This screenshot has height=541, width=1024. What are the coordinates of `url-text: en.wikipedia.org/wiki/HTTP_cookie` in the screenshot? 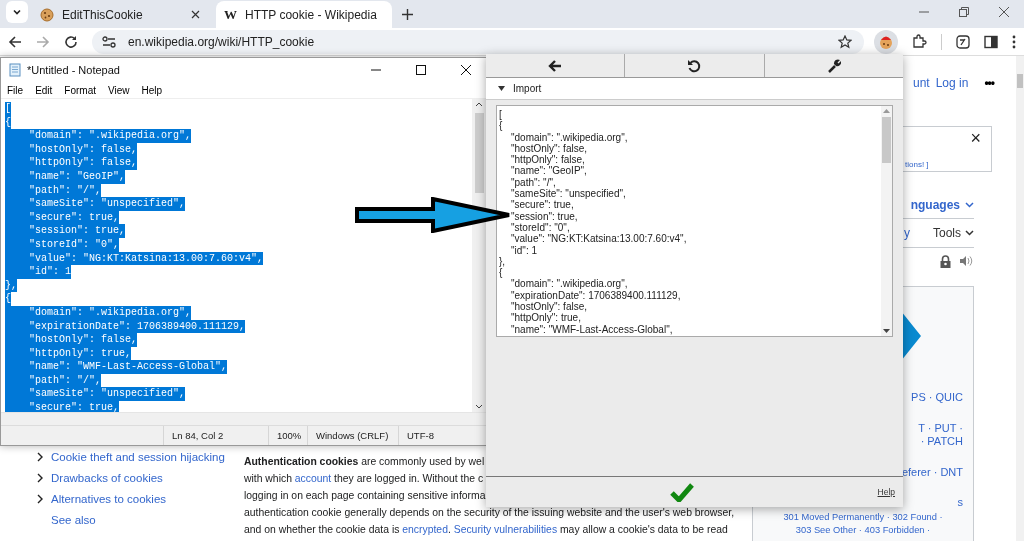 It's located at (221, 41).